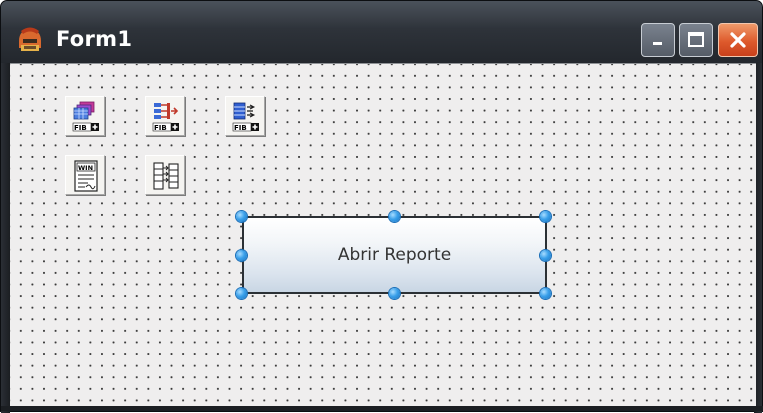 The image size is (763, 413). What do you see at coordinates (545, 293) in the screenshot?
I see `resize-handle-bottom-right` at bounding box center [545, 293].